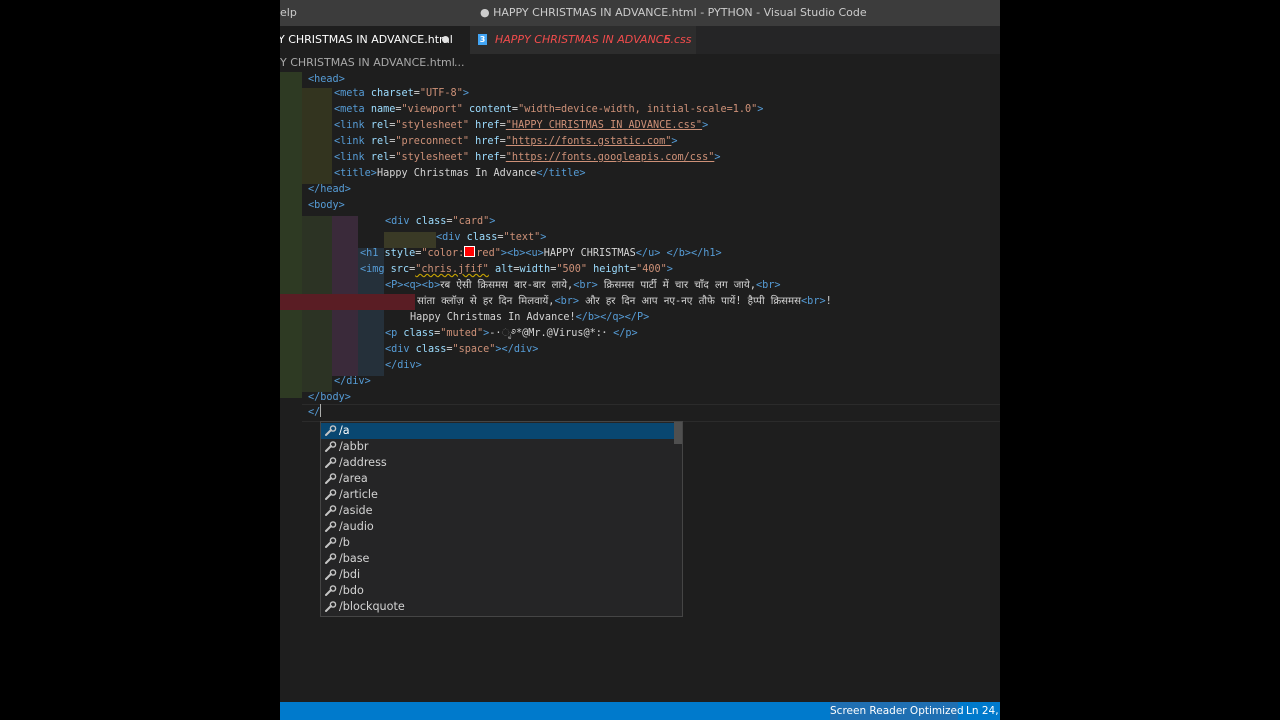 The width and height of the screenshot is (1280, 720). What do you see at coordinates (651, 413) in the screenshot?
I see `current-line-highlight` at bounding box center [651, 413].